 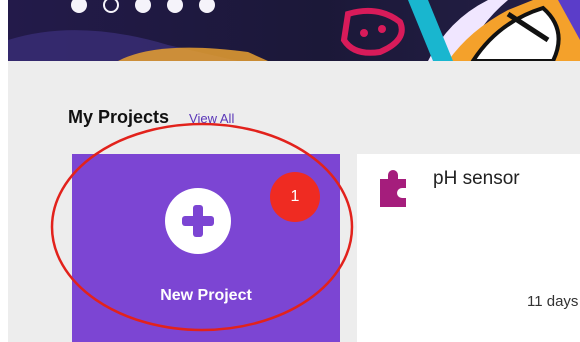 What do you see at coordinates (206, 295) in the screenshot?
I see `new-project-label: New Project` at bounding box center [206, 295].